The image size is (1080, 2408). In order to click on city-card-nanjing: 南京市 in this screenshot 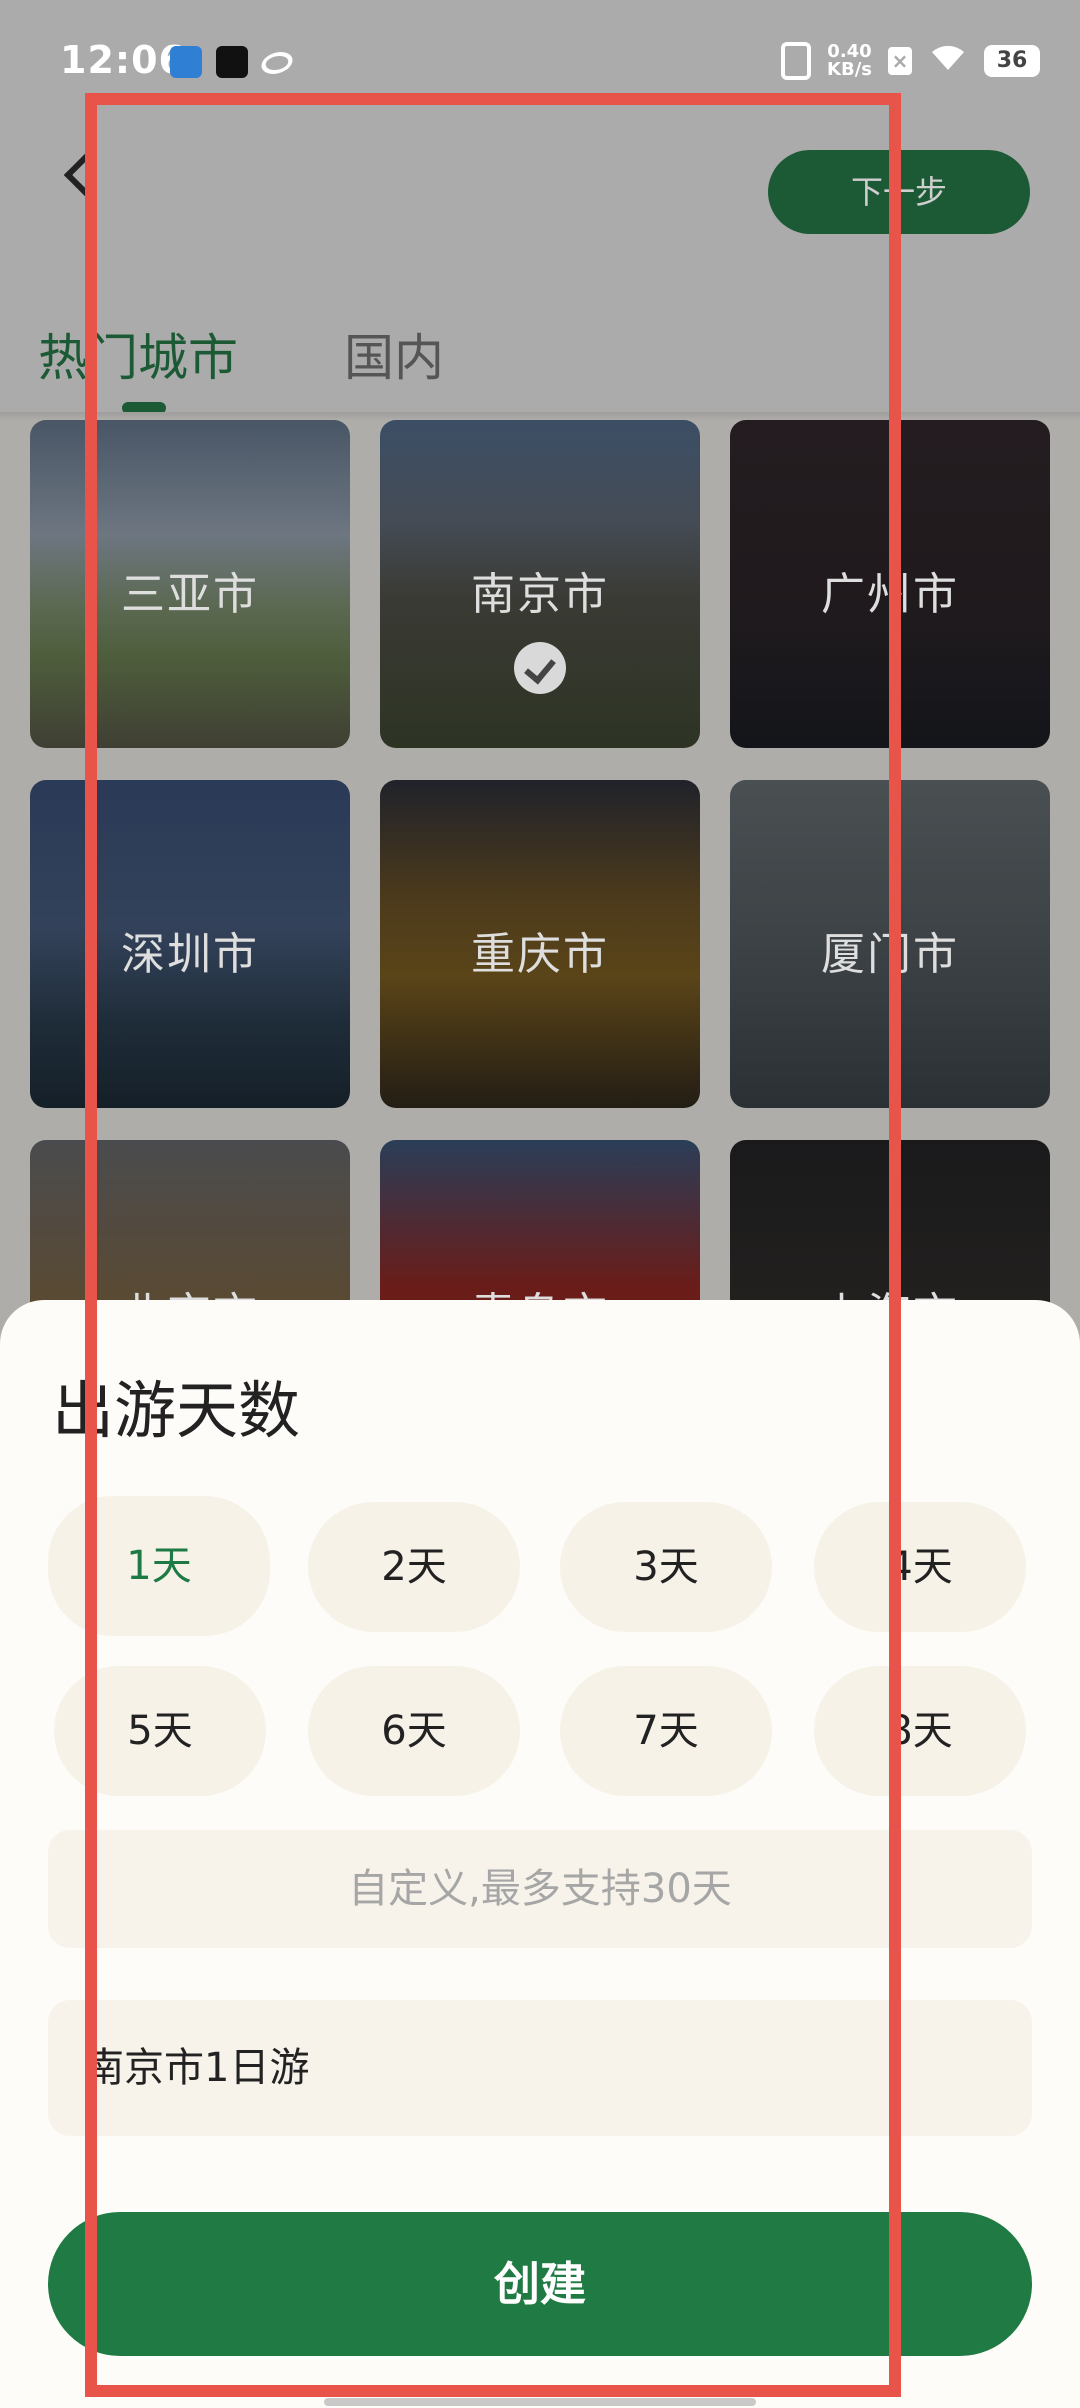, I will do `click(540, 584)`.